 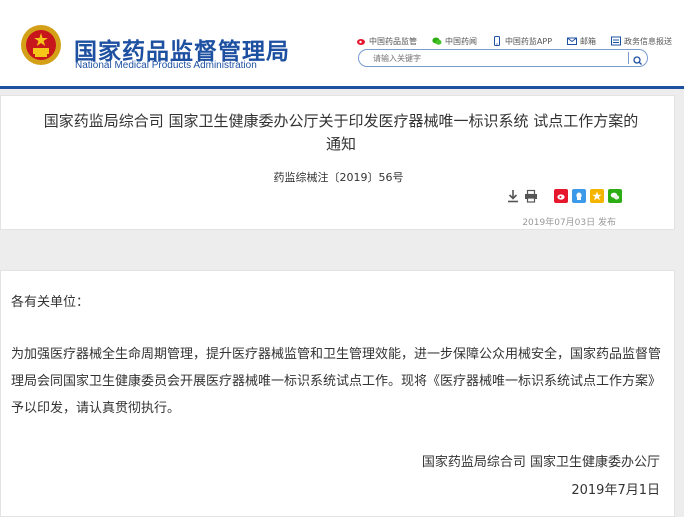 What do you see at coordinates (616, 41) in the screenshot?
I see `report-icon` at bounding box center [616, 41].